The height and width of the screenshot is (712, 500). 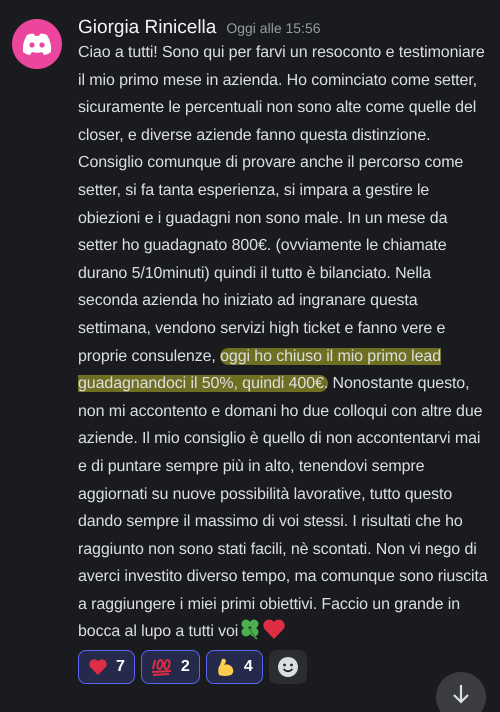 I want to click on scroll-down-button, so click(x=461, y=692).